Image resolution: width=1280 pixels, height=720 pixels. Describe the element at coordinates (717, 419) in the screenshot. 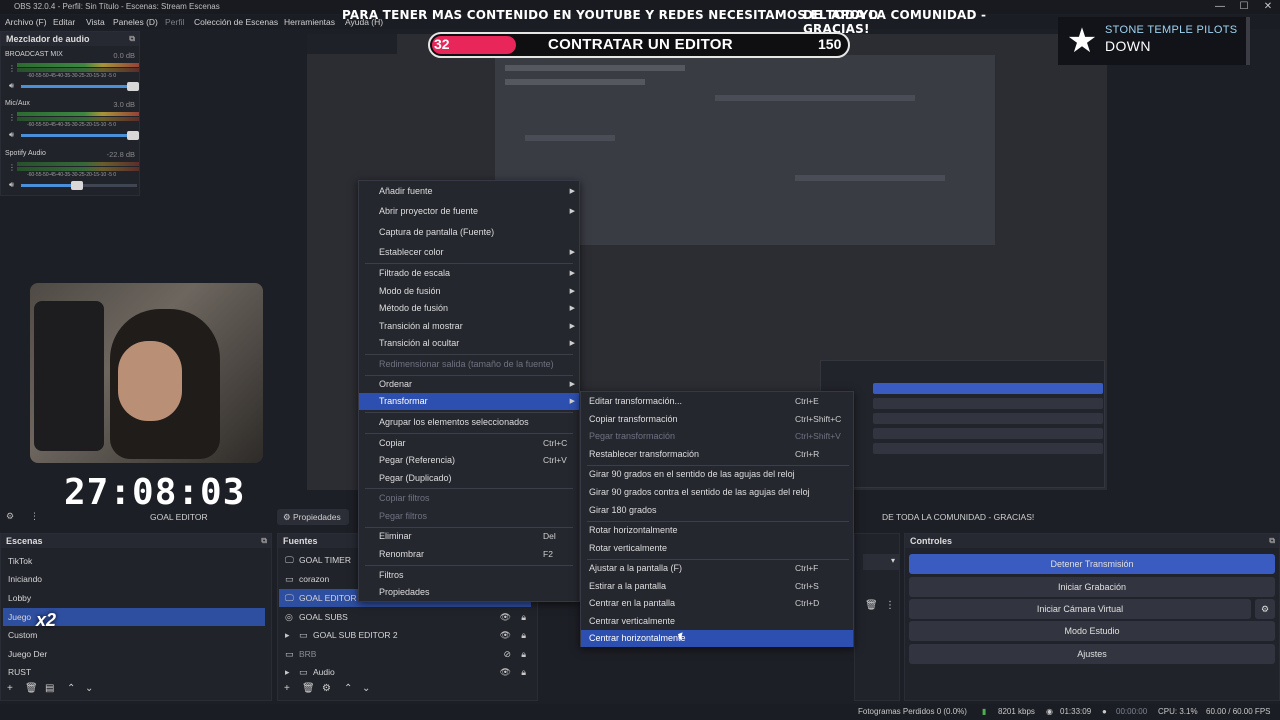

I see `menu-item-copy-transform: Copiar transformación Ctrl+Shift+C` at that location.